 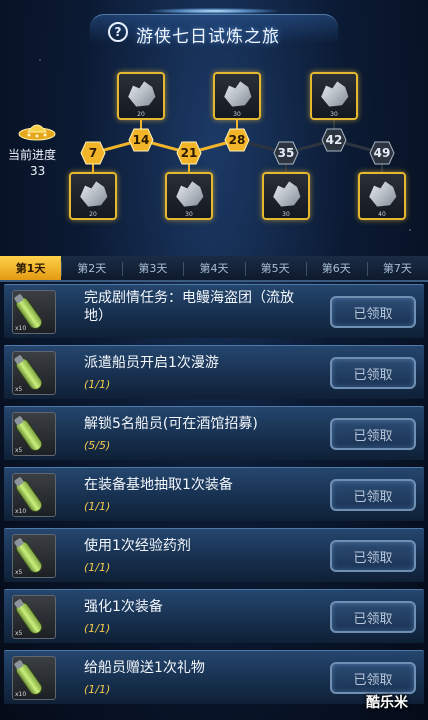 I want to click on milestone-node-label: 49, so click(x=382, y=153).